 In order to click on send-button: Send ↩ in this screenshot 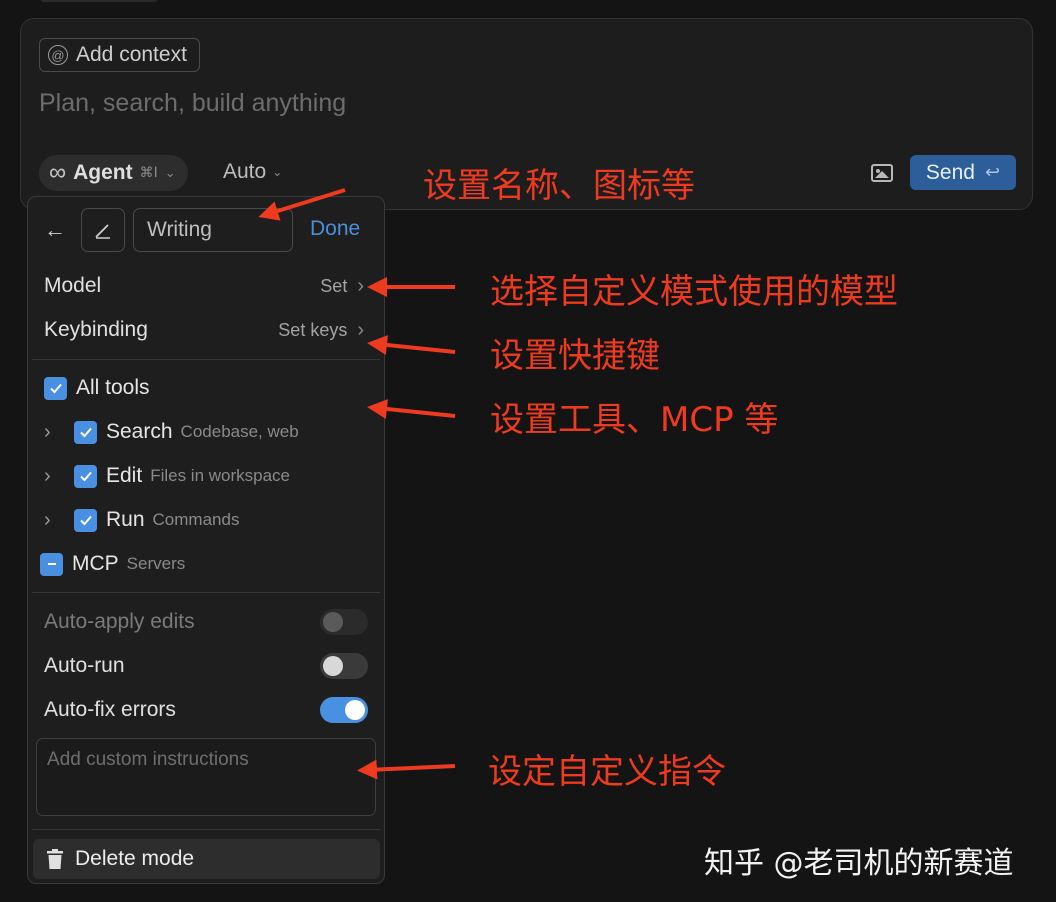, I will do `click(963, 172)`.